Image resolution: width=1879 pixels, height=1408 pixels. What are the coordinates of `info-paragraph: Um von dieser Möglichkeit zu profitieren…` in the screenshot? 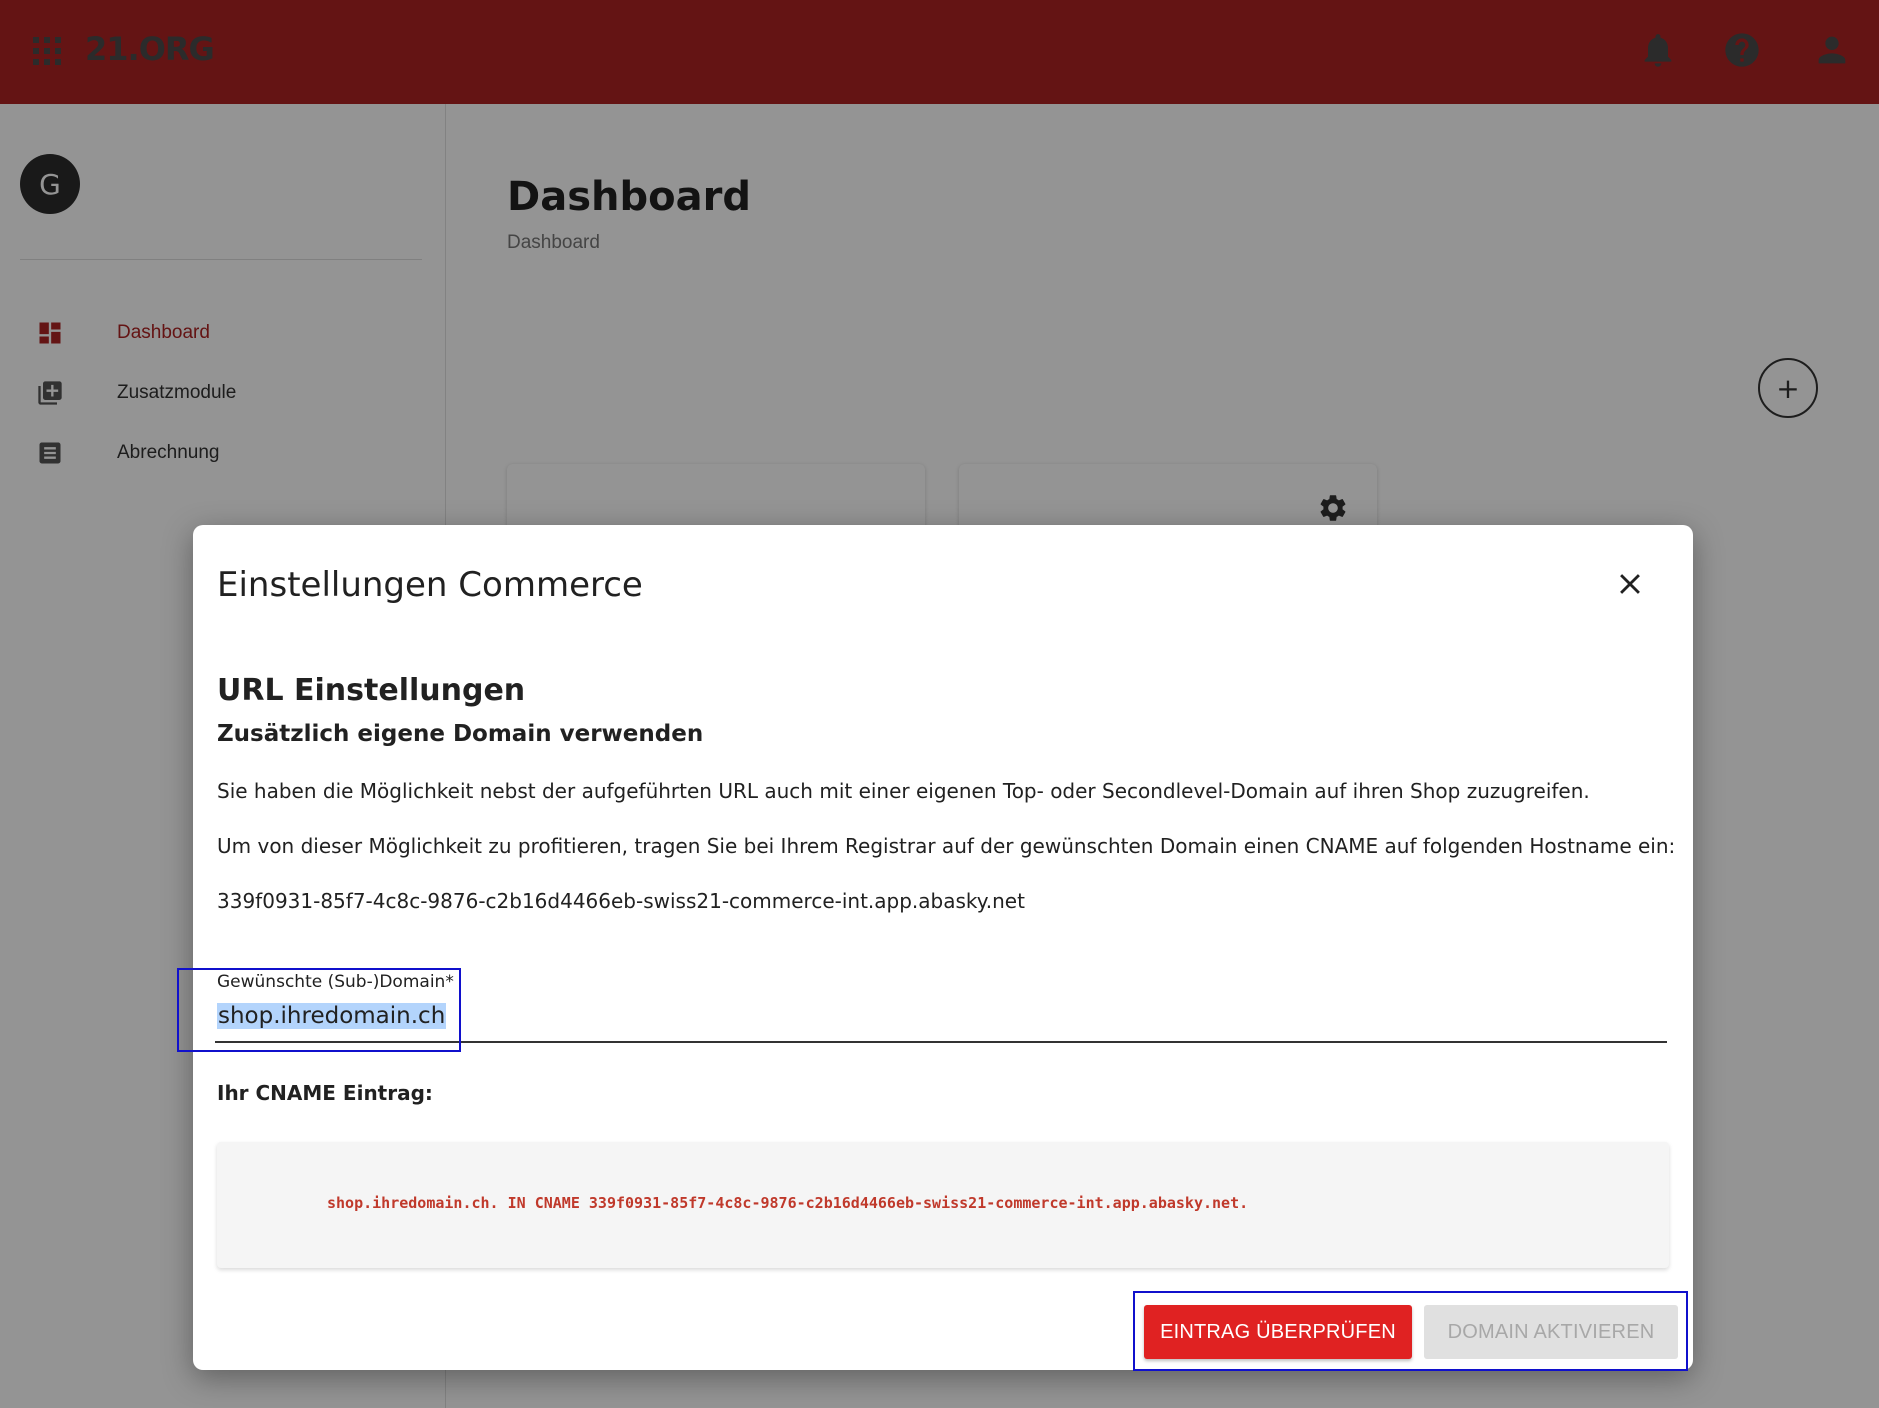 It's located at (946, 846).